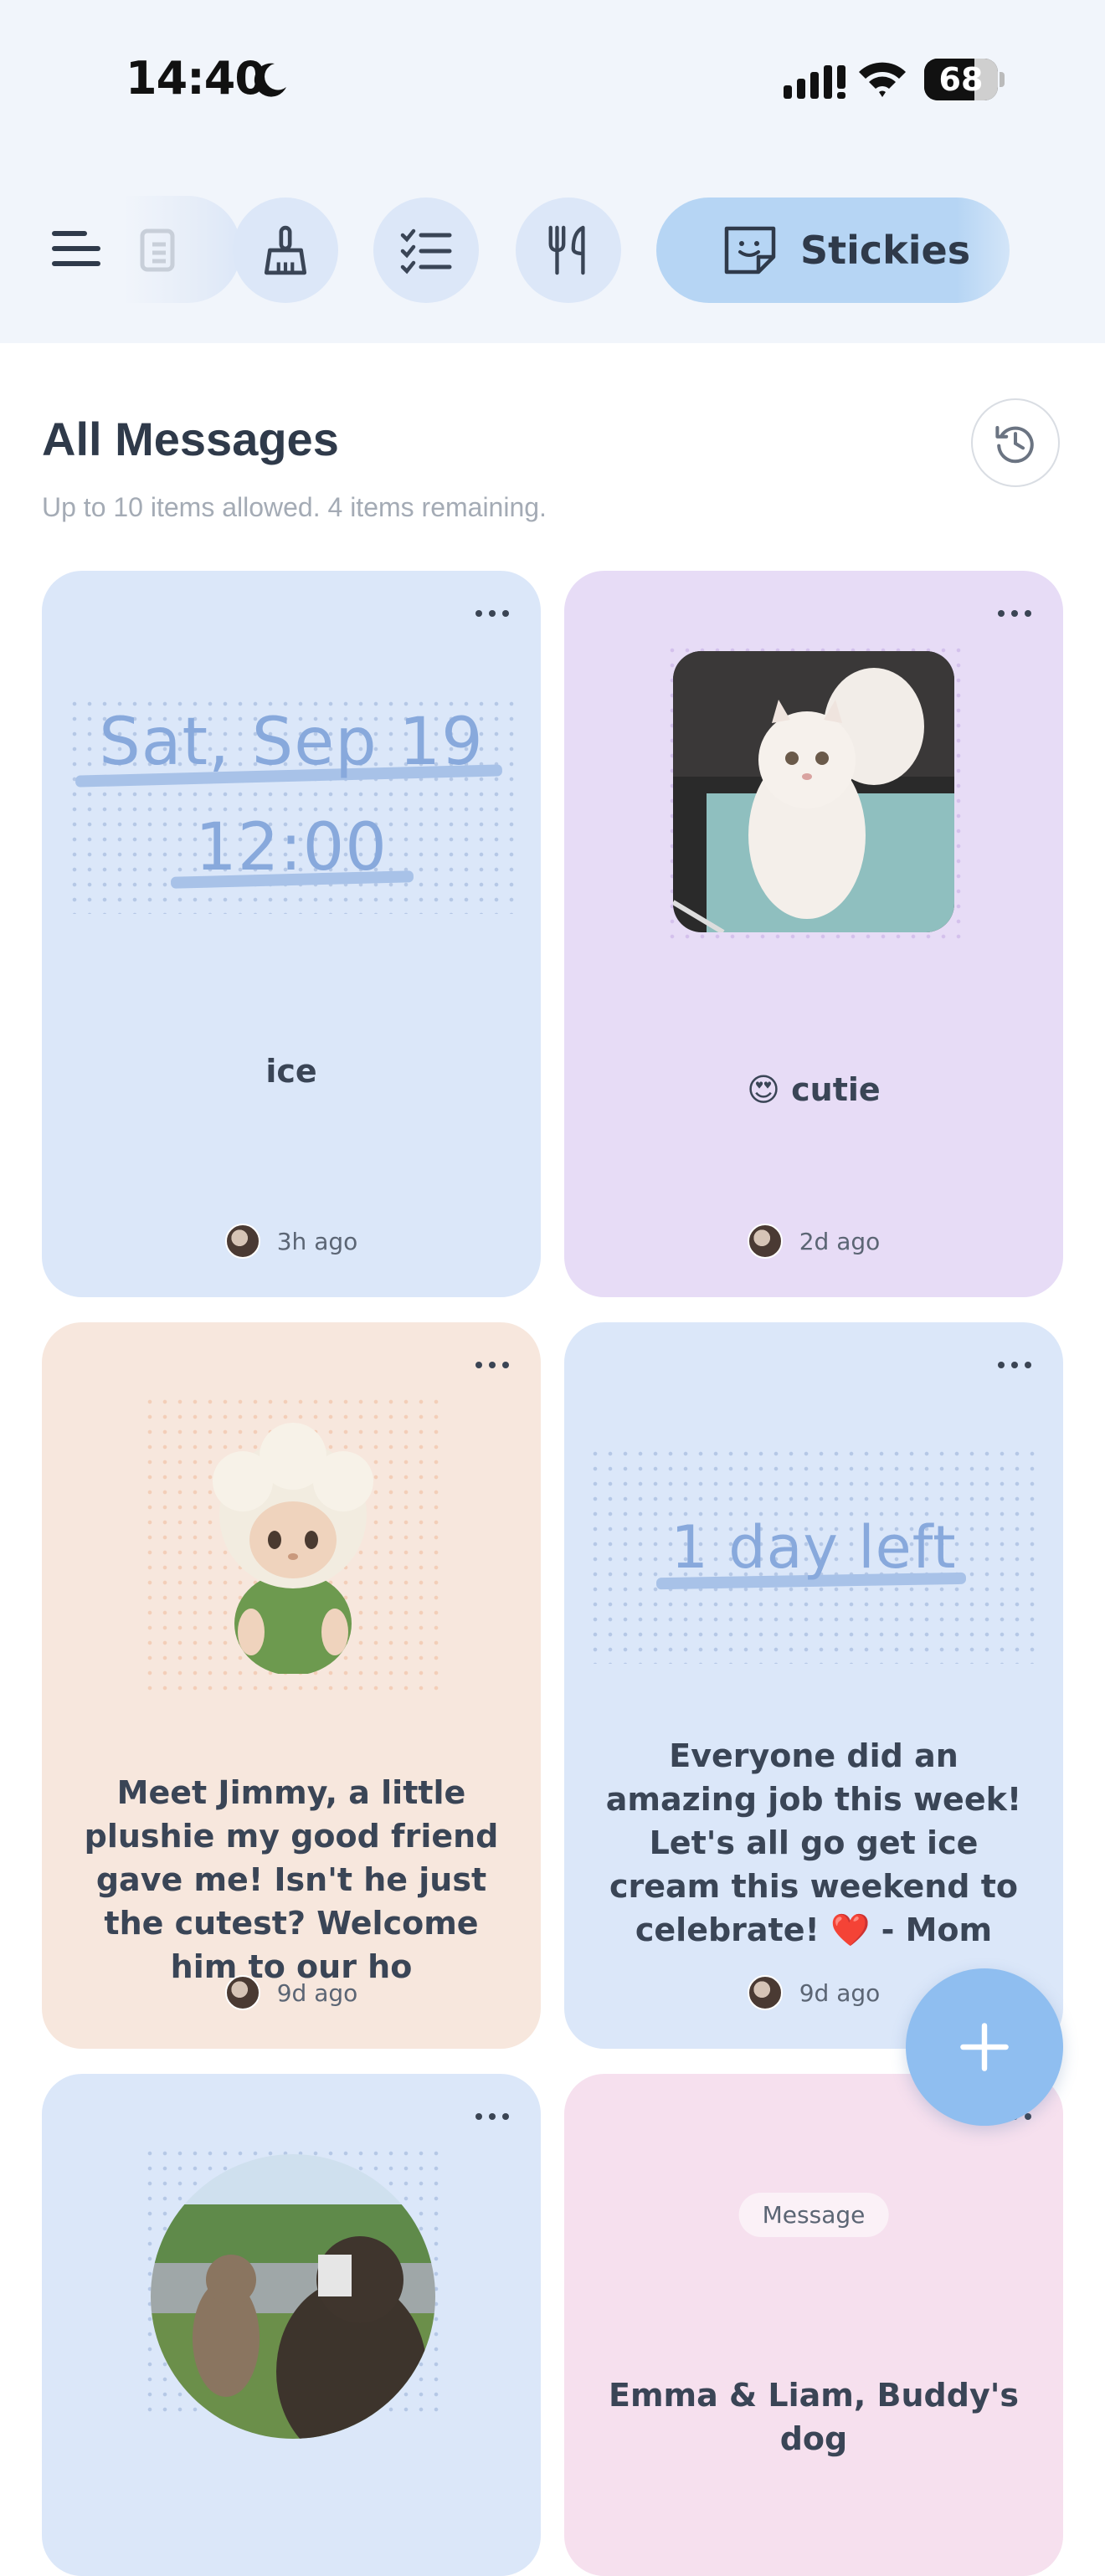 Image resolution: width=1105 pixels, height=2576 pixels. I want to click on tab-lists, so click(426, 250).